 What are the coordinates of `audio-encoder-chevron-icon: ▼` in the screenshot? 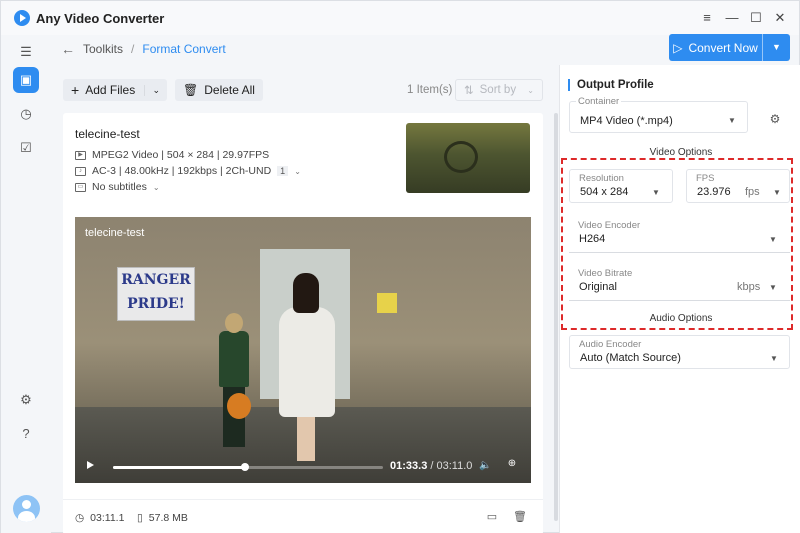 It's located at (774, 358).